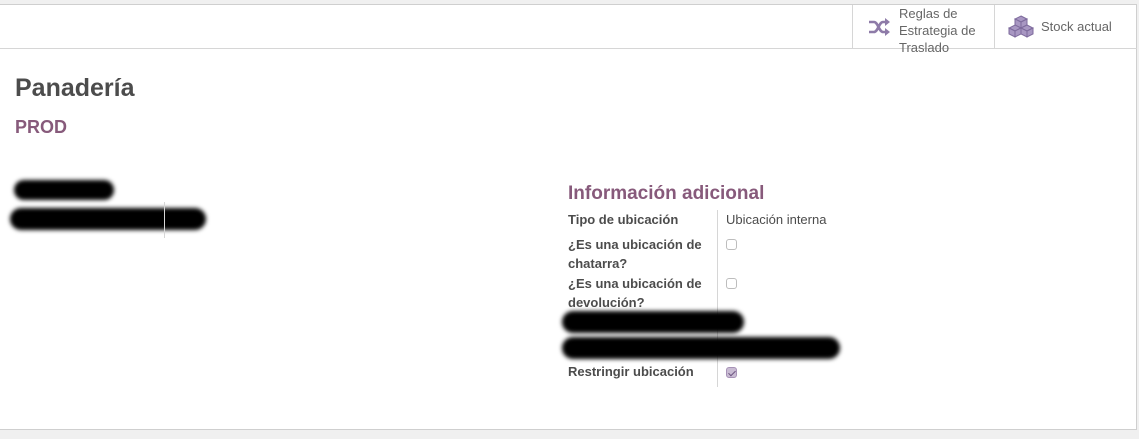 The width and height of the screenshot is (1139, 439). Describe the element at coordinates (731, 244) in the screenshot. I see `scrap-location-checkbox` at that location.